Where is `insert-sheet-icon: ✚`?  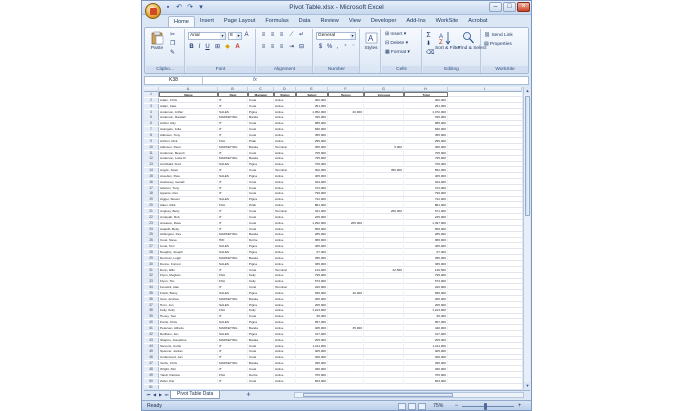
insert-sheet-icon: ✚ is located at coordinates (248, 395).